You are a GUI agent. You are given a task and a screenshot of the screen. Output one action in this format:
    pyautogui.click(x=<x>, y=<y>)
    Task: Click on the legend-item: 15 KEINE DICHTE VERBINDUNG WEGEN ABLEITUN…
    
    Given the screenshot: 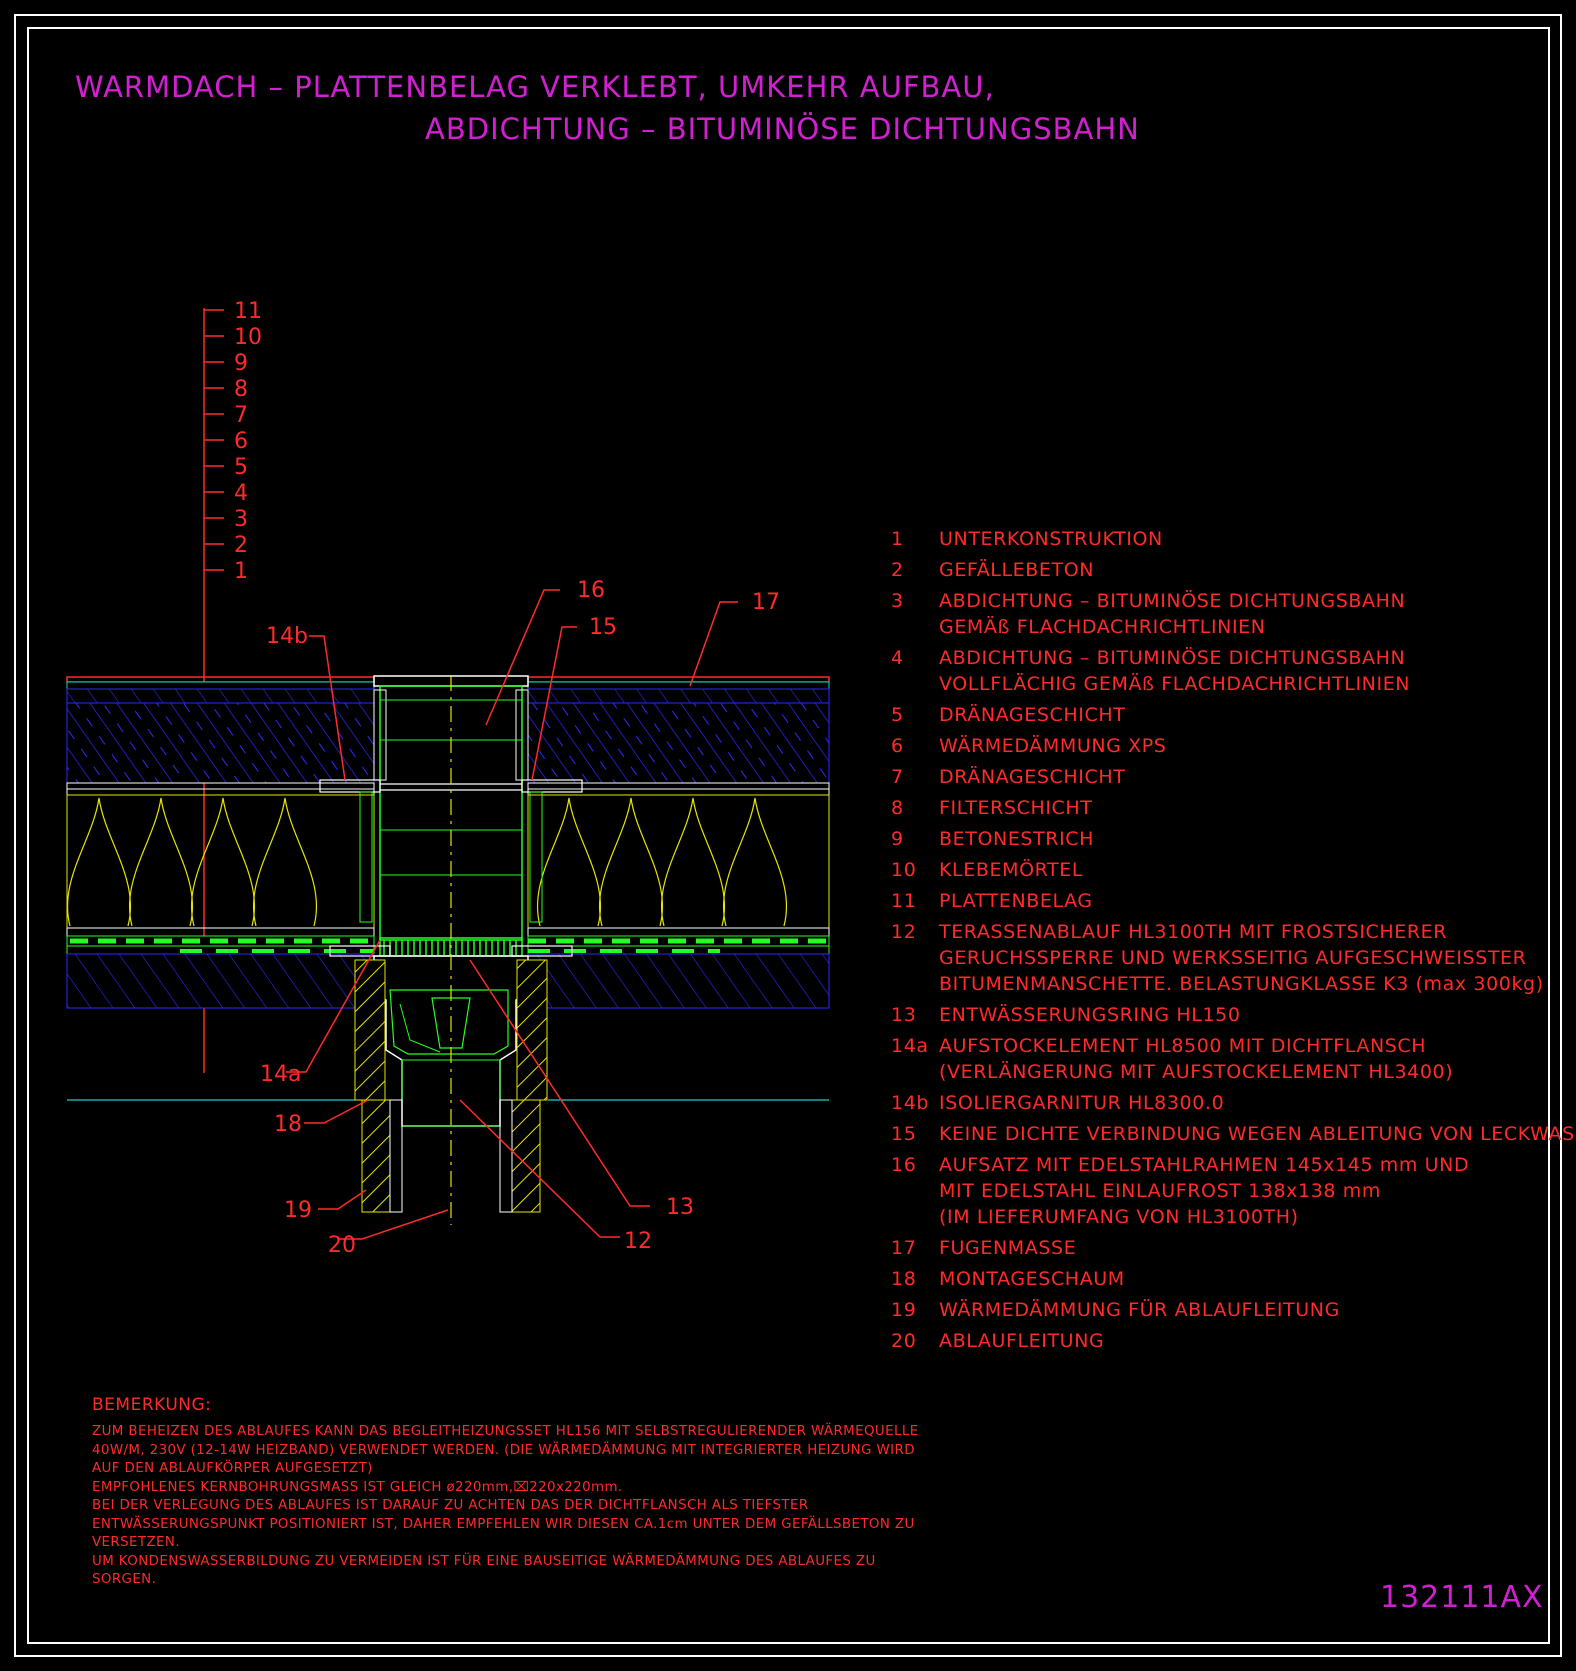 What is the action you would take?
    pyautogui.click(x=1233, y=1134)
    